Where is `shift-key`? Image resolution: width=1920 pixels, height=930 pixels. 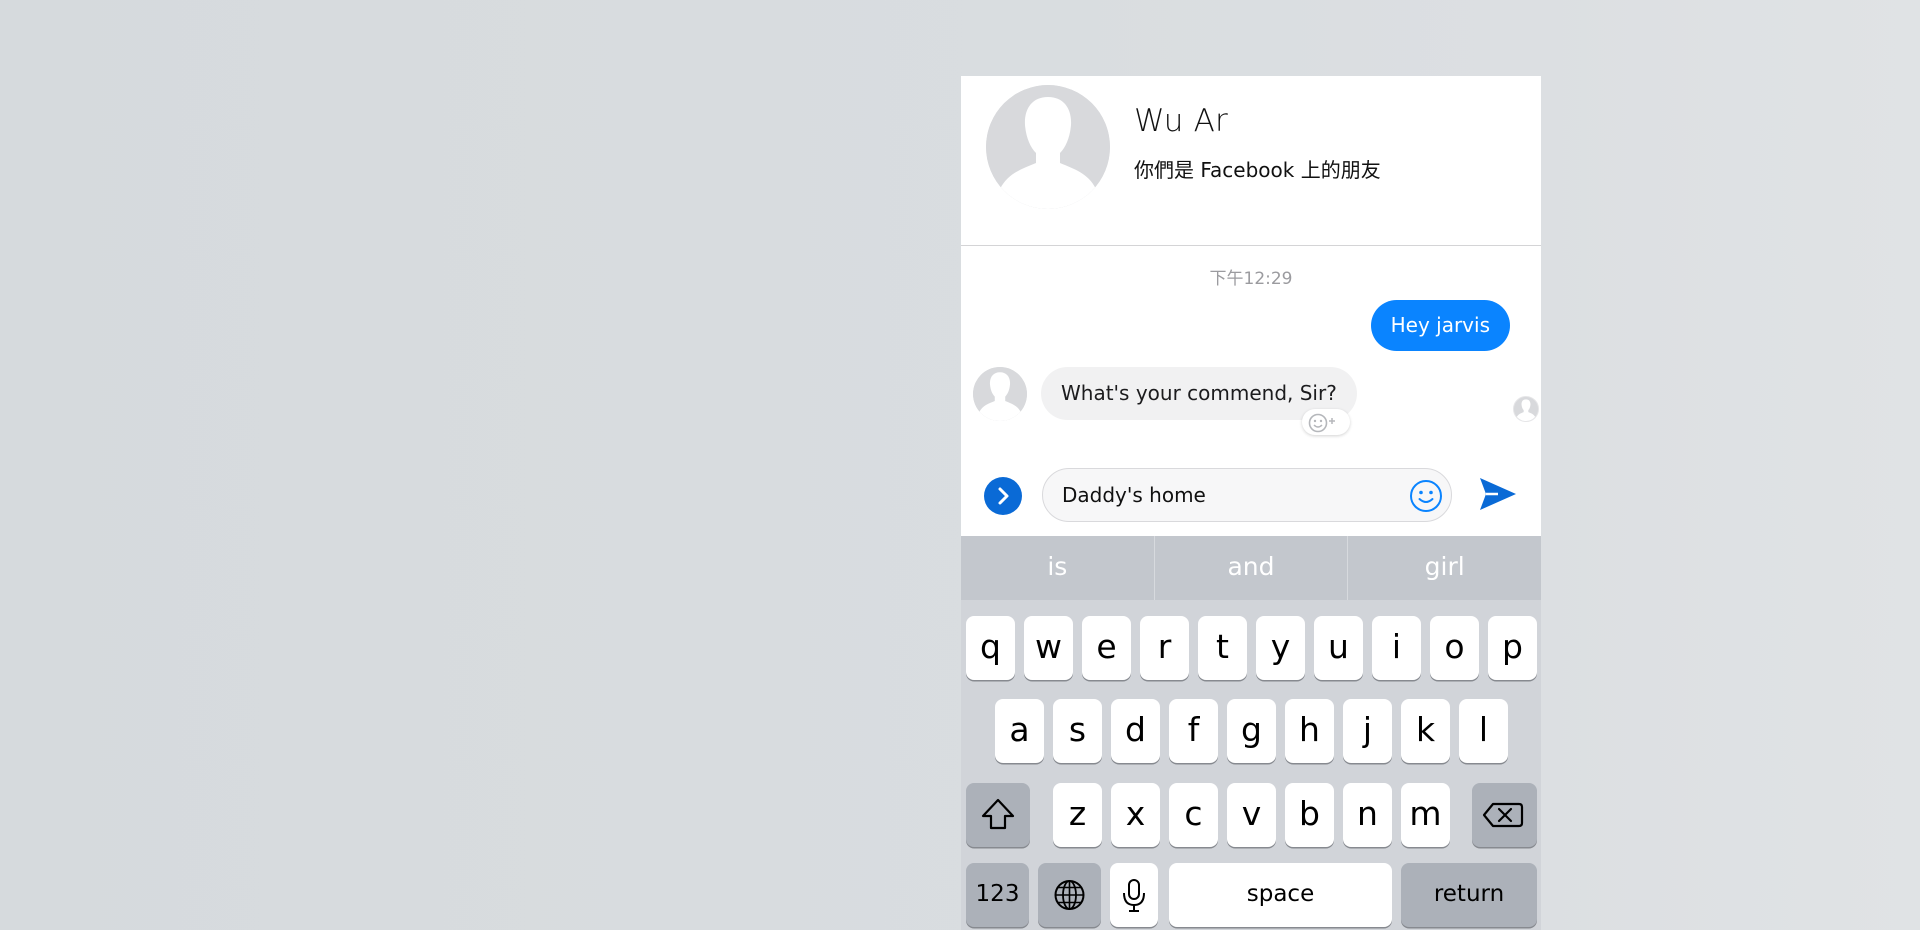 shift-key is located at coordinates (998, 815).